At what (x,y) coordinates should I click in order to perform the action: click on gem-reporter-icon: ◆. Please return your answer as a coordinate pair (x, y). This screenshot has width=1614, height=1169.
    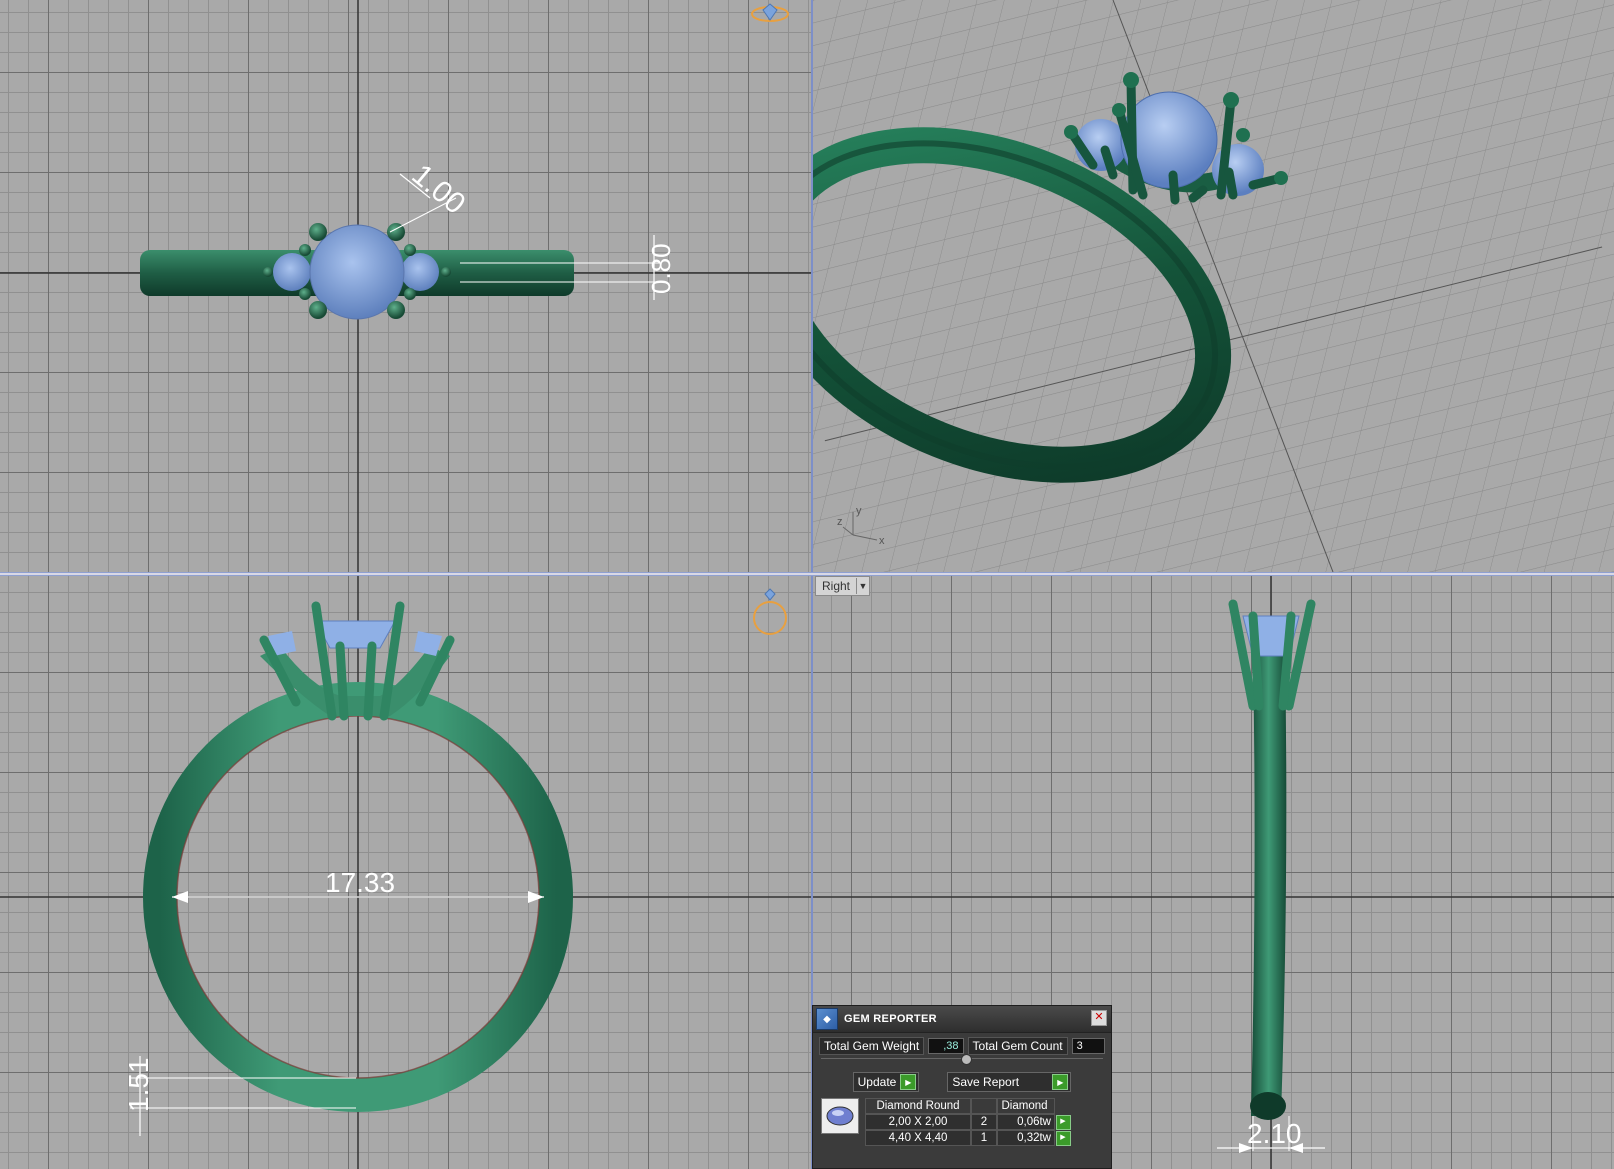
    Looking at the image, I should click on (827, 1019).